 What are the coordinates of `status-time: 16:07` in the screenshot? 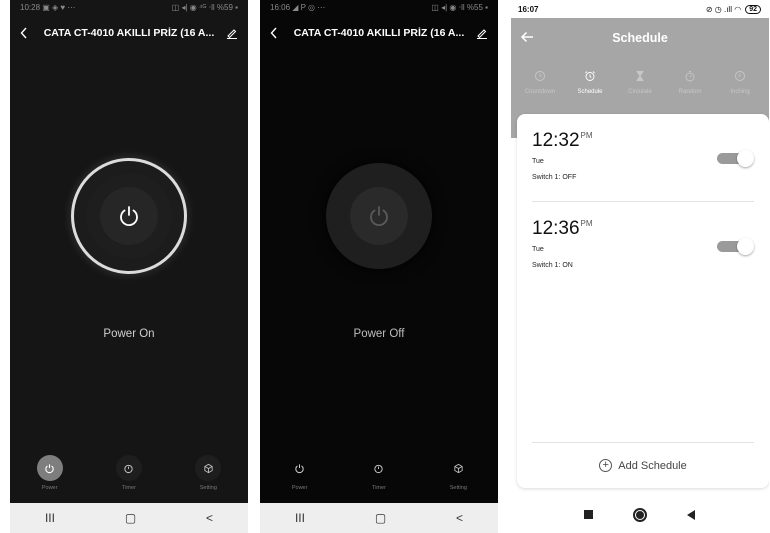 It's located at (528, 9).